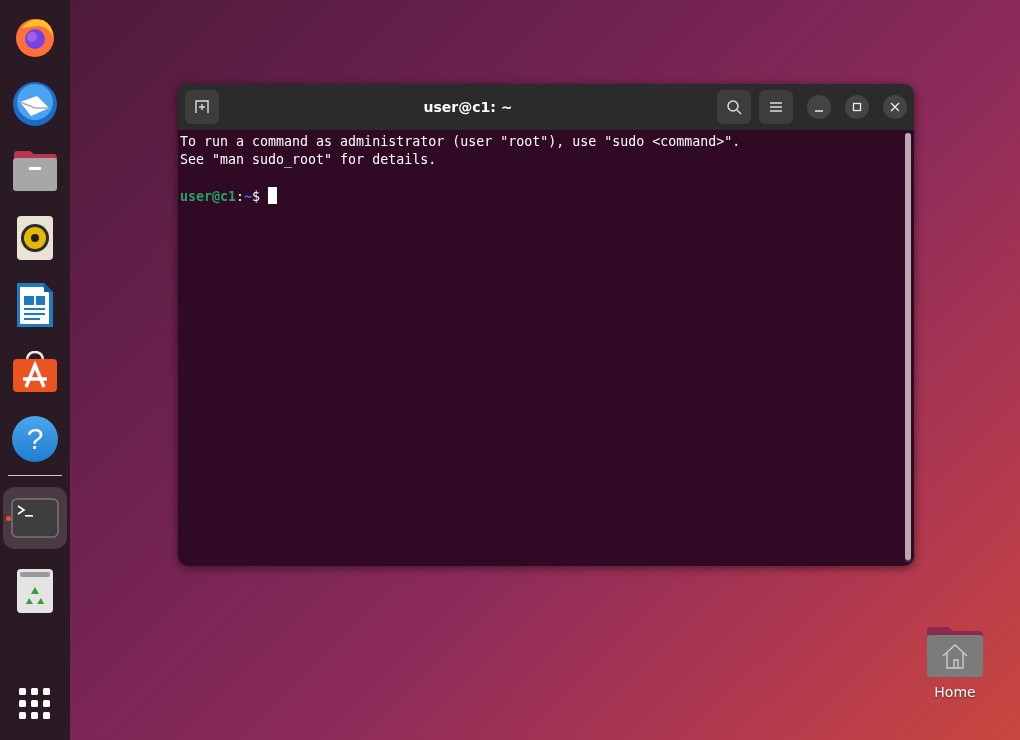 The width and height of the screenshot is (1020, 740). What do you see at coordinates (248, 196) in the screenshot?
I see `prompt-path: ~` at bounding box center [248, 196].